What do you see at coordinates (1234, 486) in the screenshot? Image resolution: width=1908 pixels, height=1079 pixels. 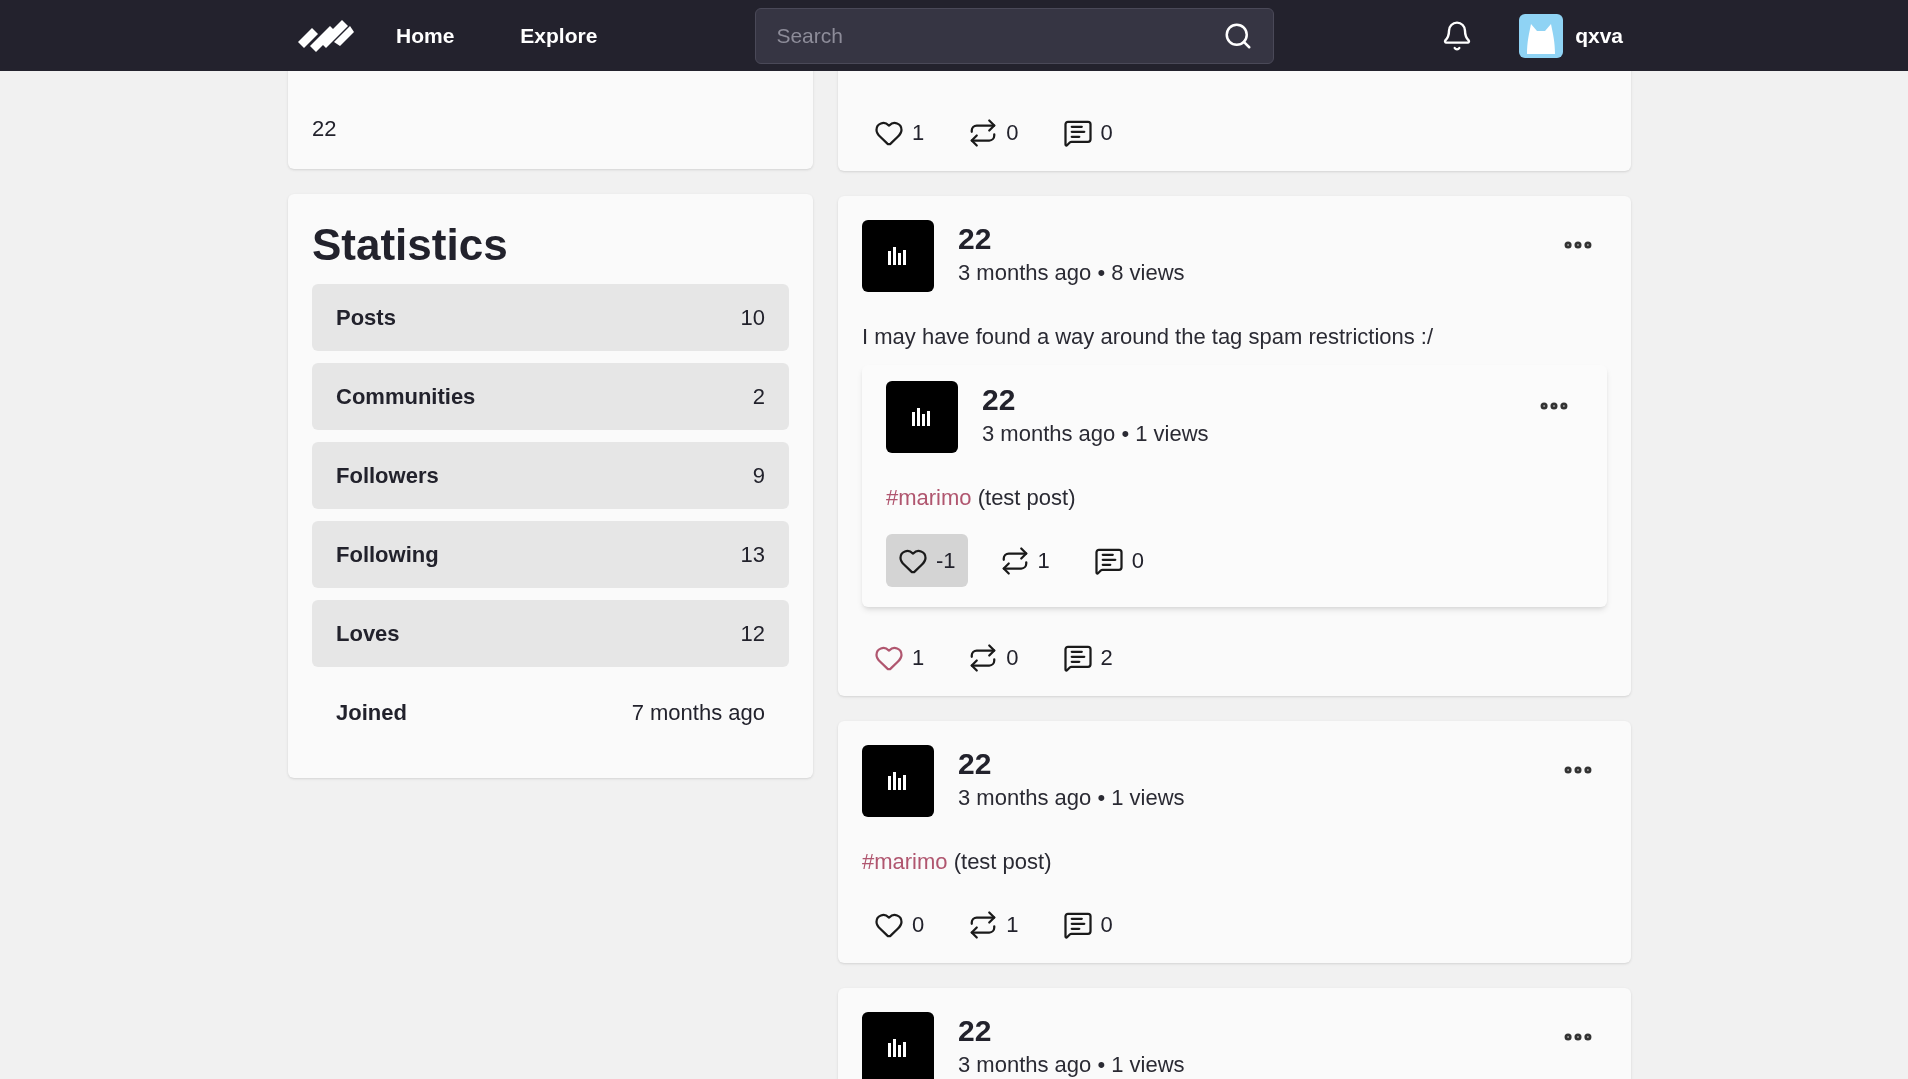 I see `quoted-post: 22 3 months ago • 1 views #marimo (test post) -1 1 0` at bounding box center [1234, 486].